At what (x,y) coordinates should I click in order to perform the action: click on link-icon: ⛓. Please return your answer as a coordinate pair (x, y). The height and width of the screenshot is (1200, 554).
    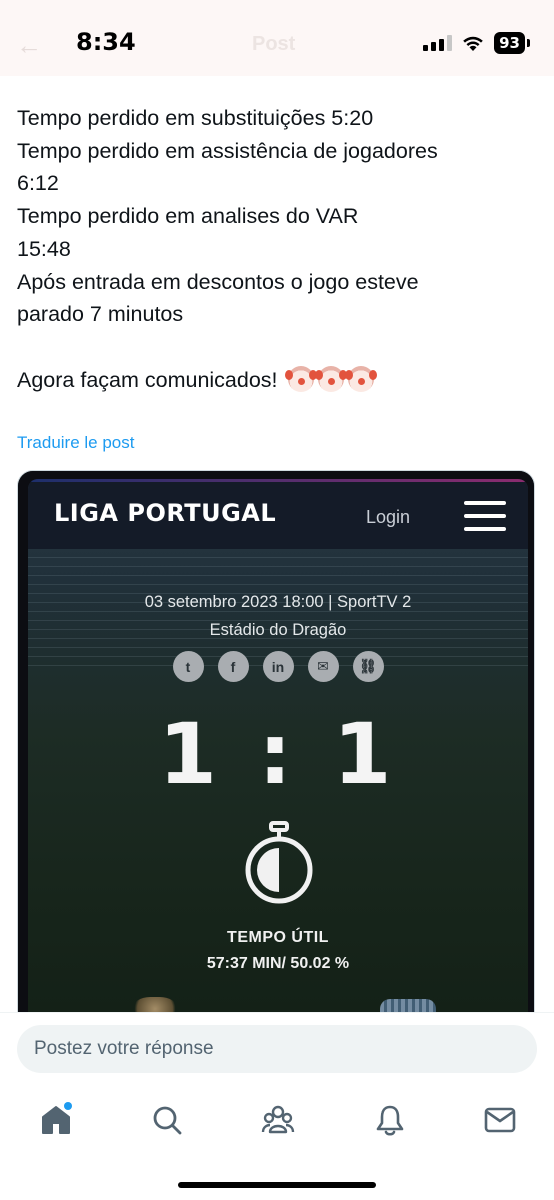
    Looking at the image, I should click on (368, 666).